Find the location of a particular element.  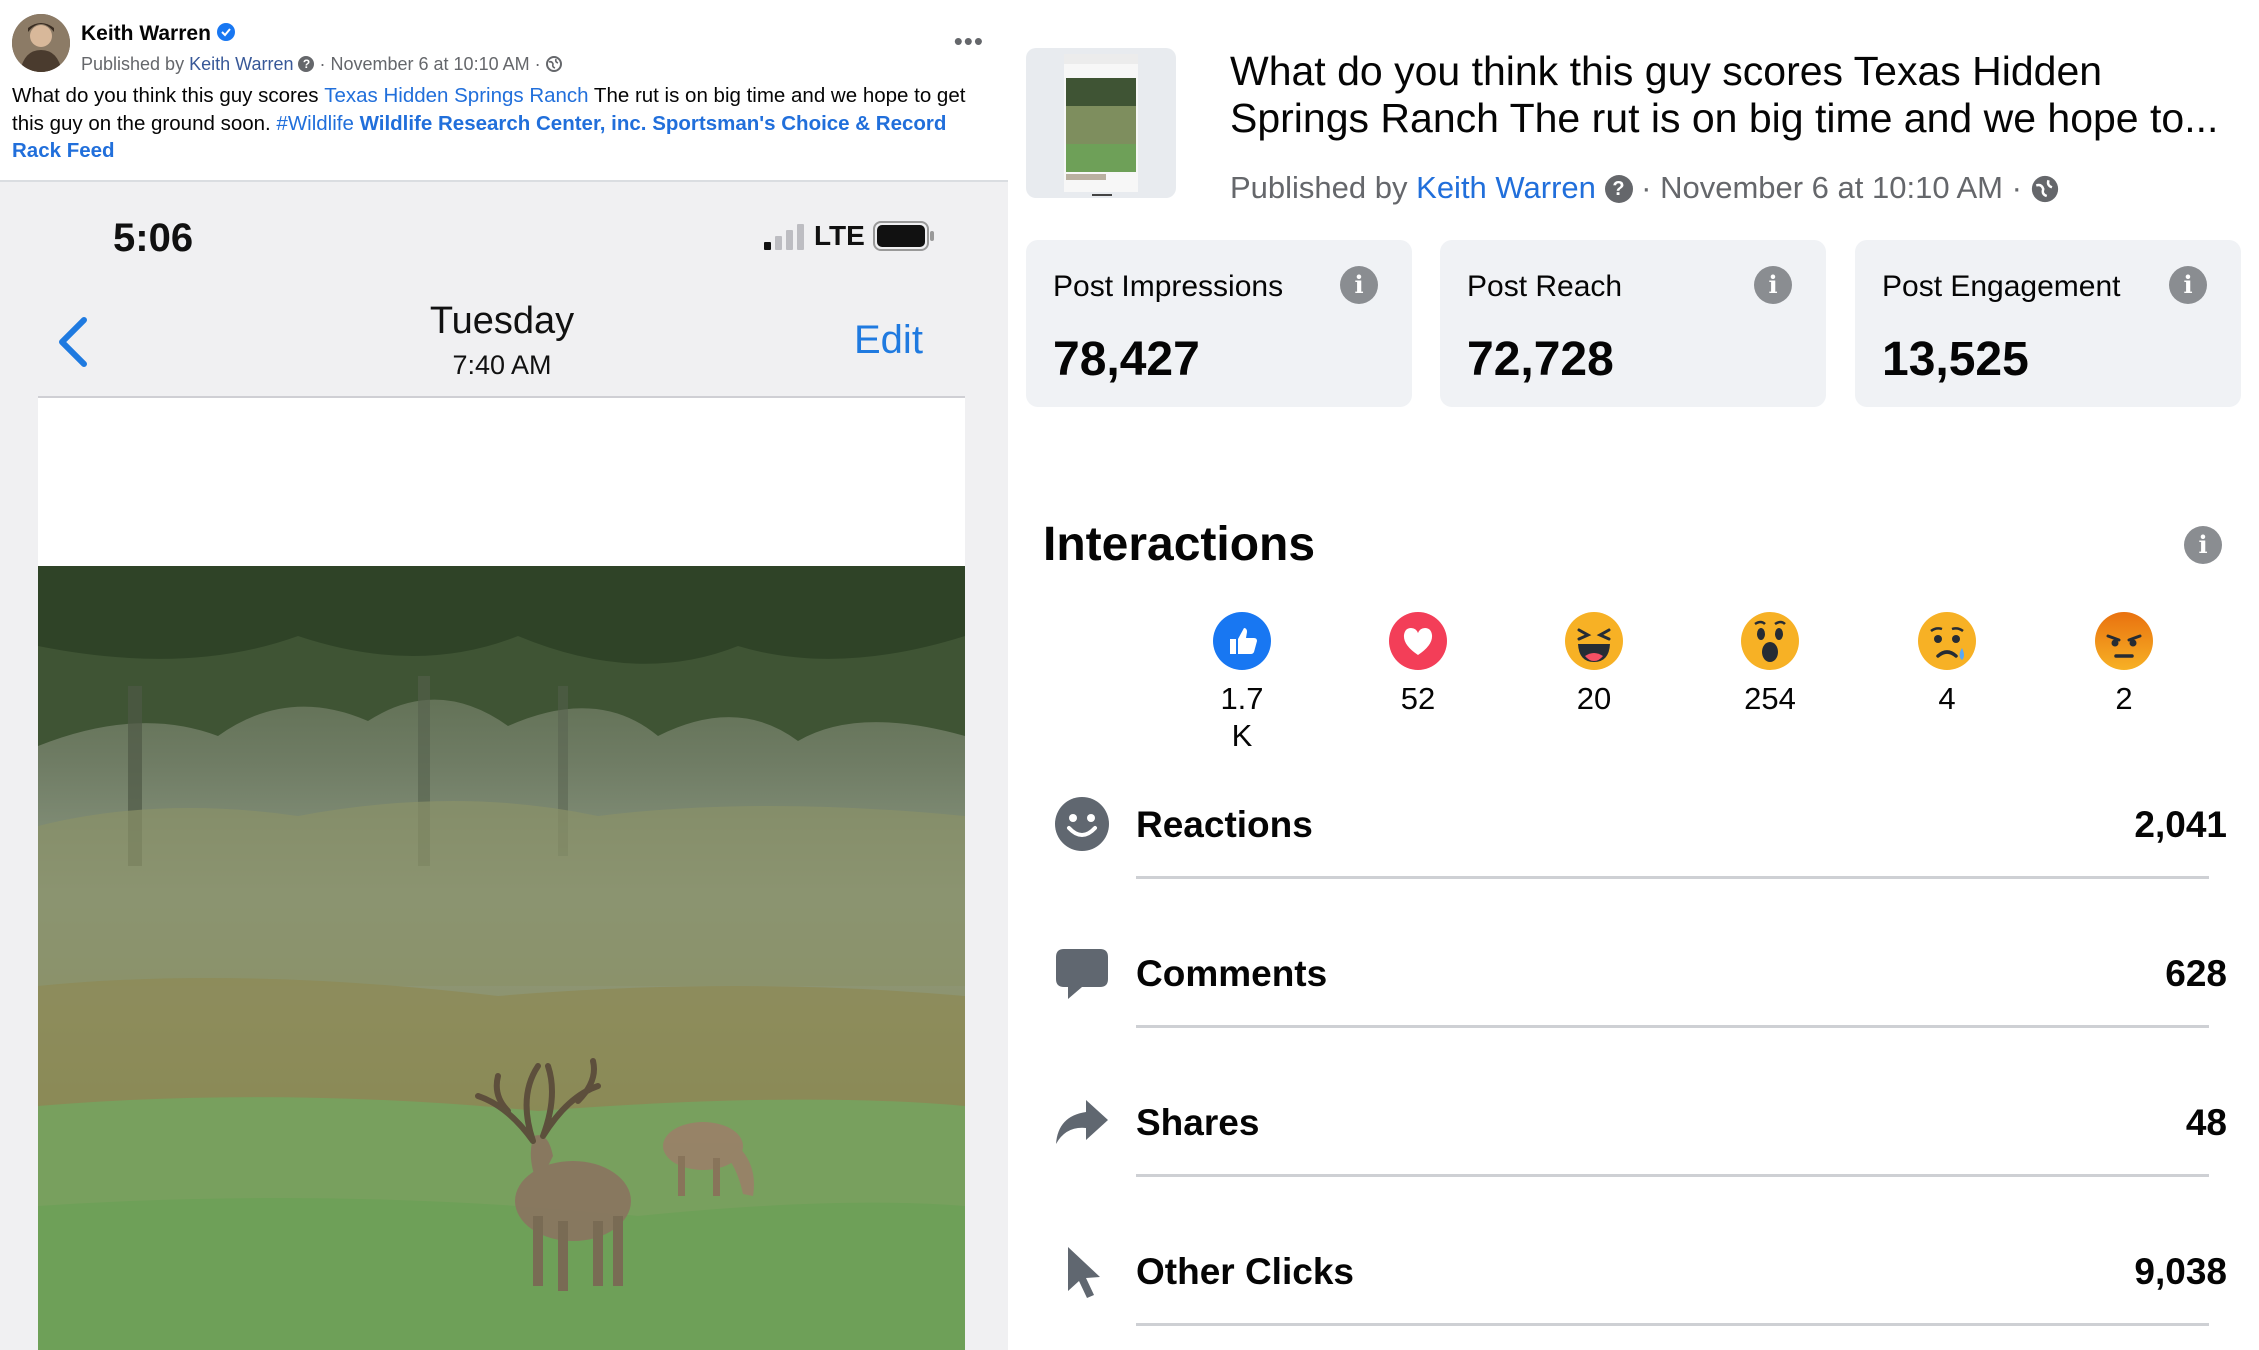

metric-value: 628 is located at coordinates (2196, 973).